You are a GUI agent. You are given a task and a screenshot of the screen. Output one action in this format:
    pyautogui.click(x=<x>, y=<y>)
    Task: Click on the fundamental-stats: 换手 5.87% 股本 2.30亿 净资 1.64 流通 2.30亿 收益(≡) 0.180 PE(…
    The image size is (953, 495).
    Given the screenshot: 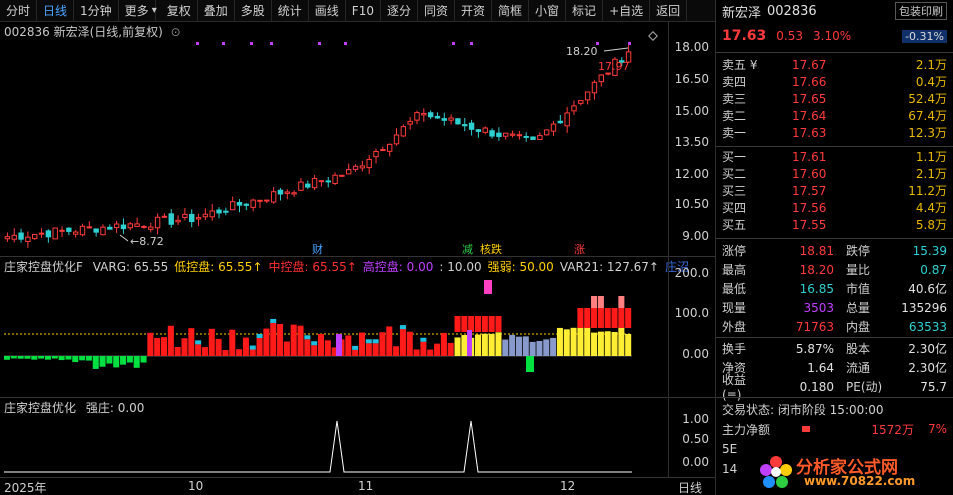 What is the action you would take?
    pyautogui.click(x=834, y=371)
    